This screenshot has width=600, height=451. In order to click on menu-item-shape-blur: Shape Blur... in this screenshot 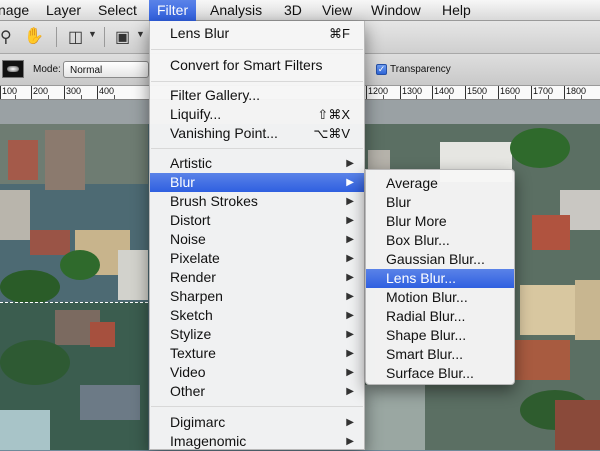, I will do `click(440, 335)`.